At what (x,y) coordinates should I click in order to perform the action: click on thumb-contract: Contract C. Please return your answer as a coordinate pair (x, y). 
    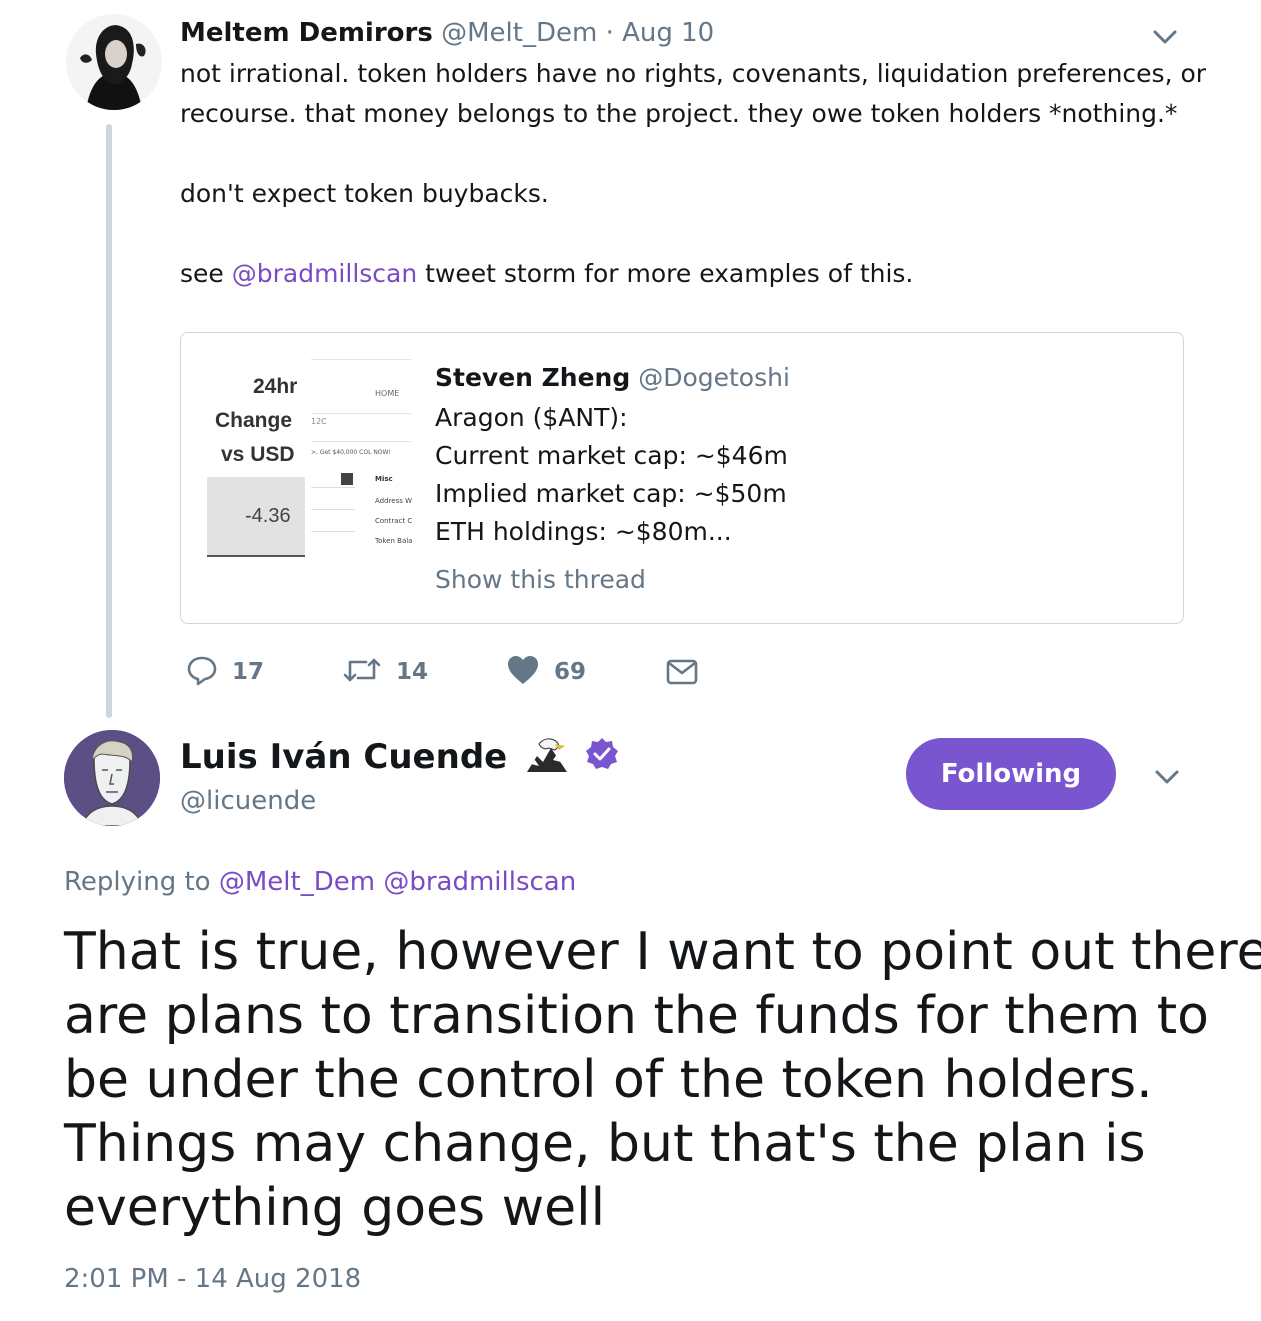
    Looking at the image, I should click on (394, 521).